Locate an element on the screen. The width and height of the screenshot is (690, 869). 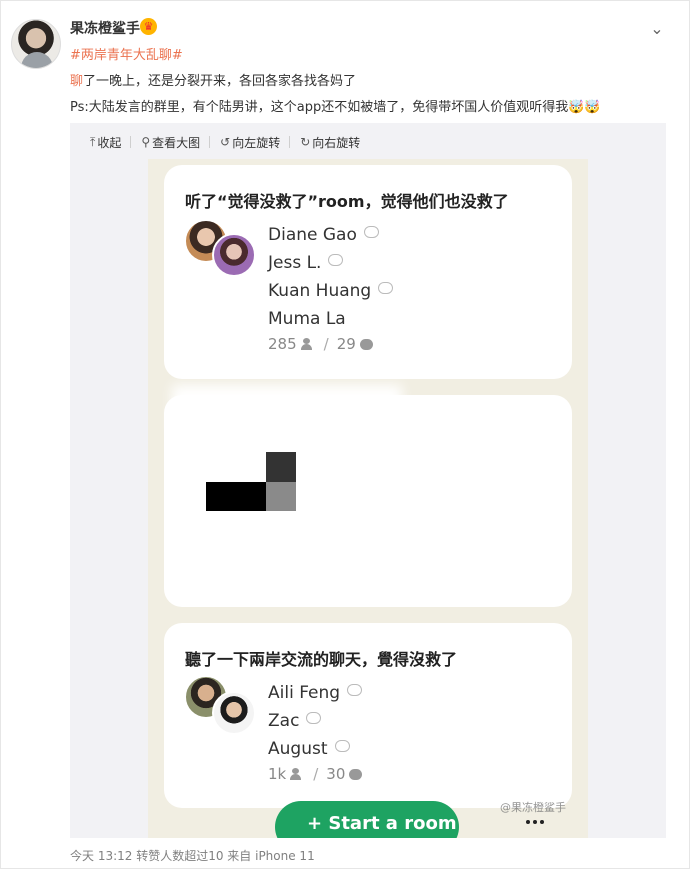
speaker-row: Zac is located at coordinates (315, 721).